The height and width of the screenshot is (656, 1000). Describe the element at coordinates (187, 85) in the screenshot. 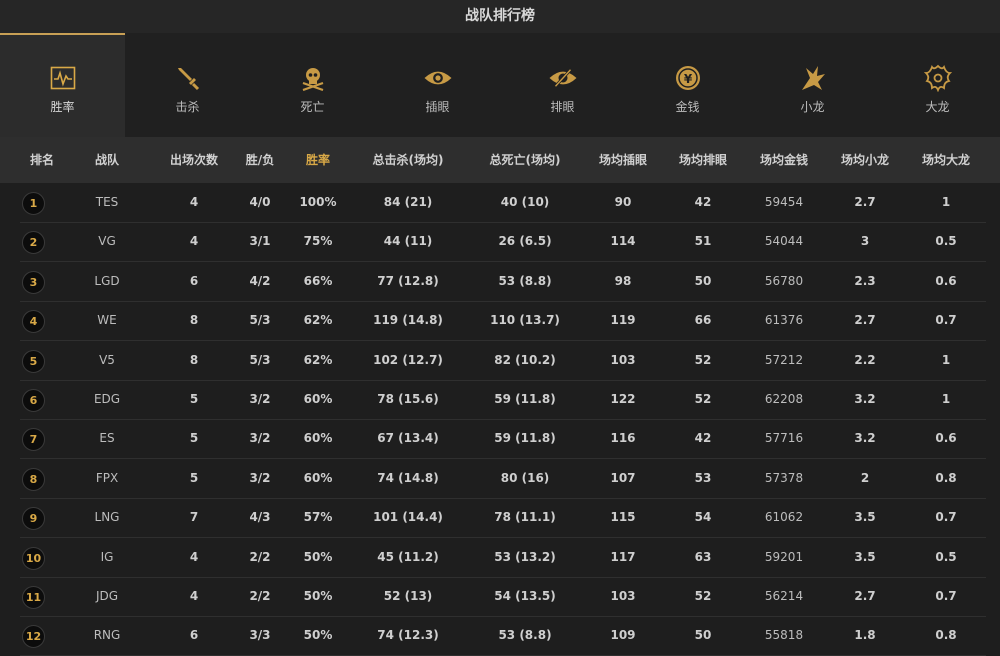

I see `tab-kills: 击杀` at that location.